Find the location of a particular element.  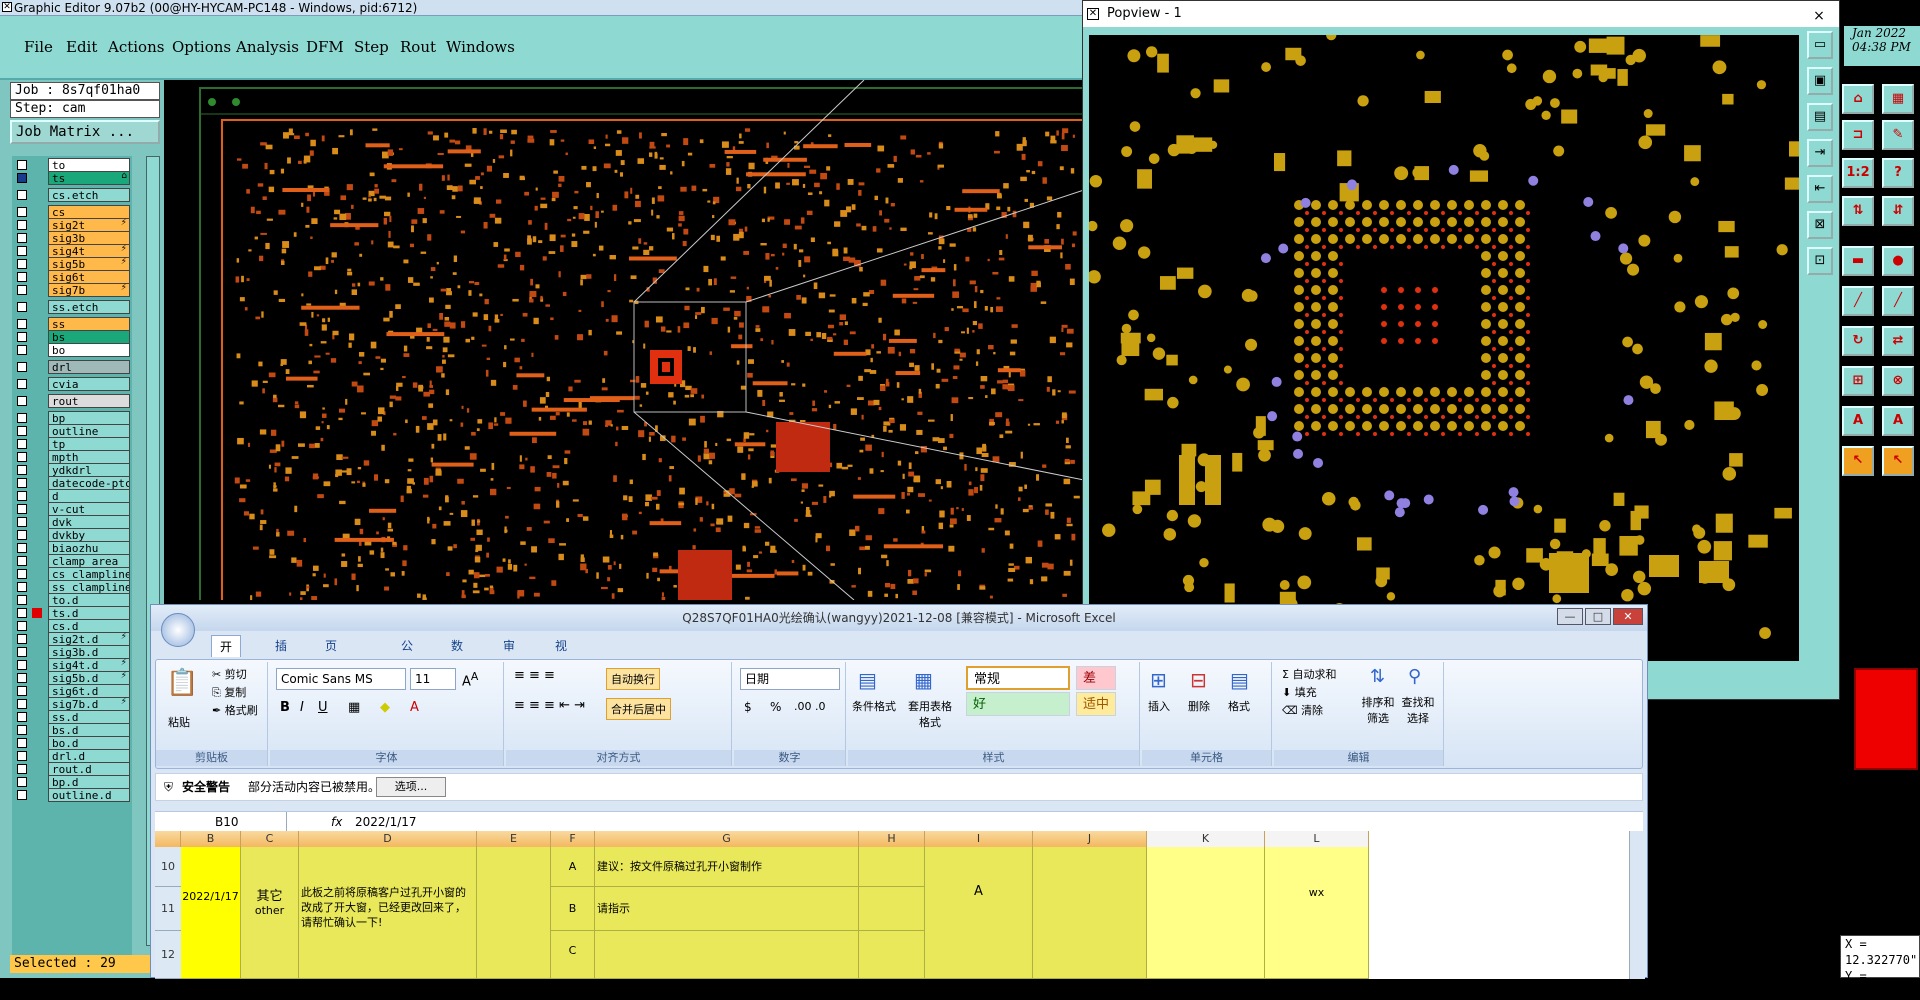

layer-row-v-cut: v-cut is located at coordinates (72, 509).